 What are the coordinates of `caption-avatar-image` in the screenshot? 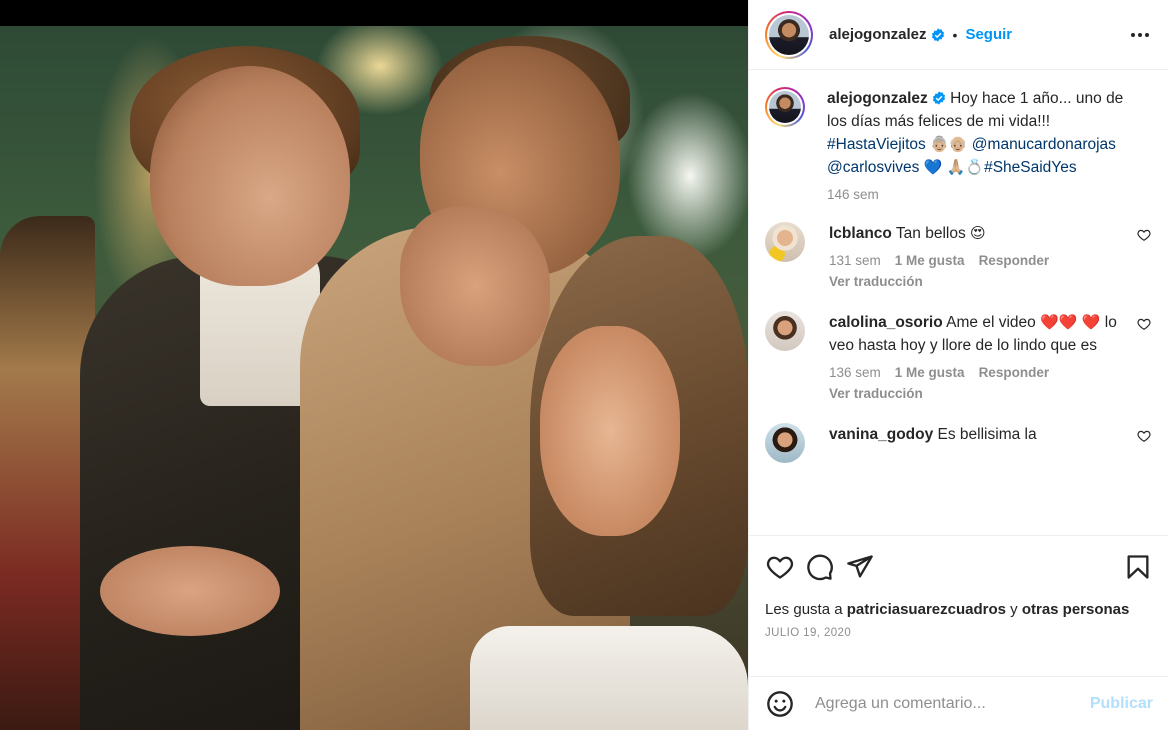 It's located at (785, 107).